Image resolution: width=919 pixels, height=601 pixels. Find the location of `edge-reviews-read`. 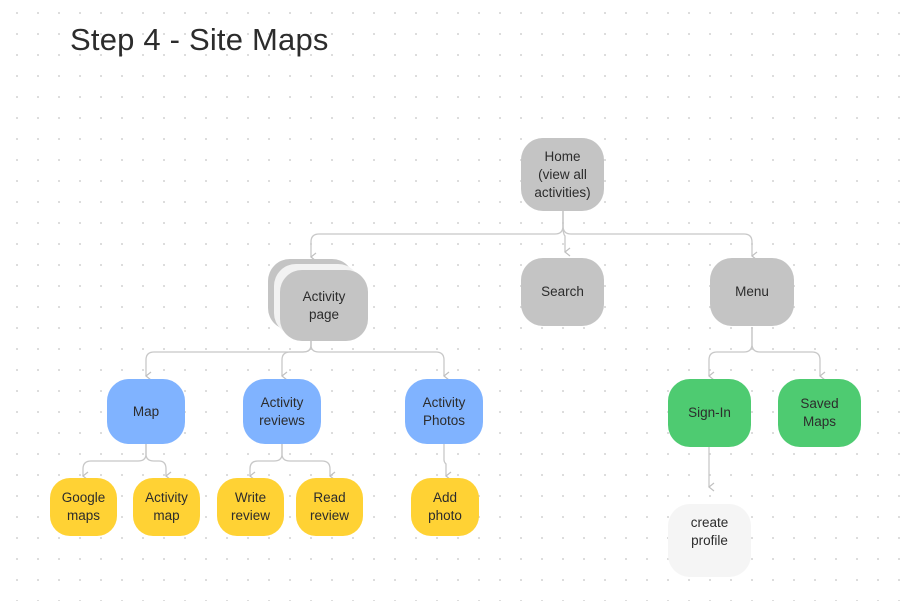

edge-reviews-read is located at coordinates (308, 462).